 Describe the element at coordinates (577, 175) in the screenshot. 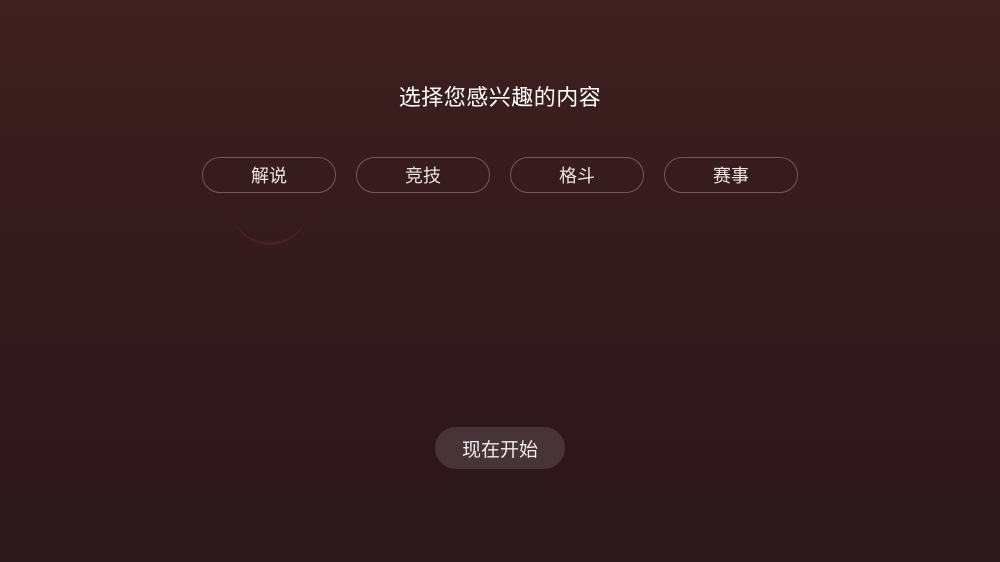

I see `interest-chip-fighting: 格斗` at that location.